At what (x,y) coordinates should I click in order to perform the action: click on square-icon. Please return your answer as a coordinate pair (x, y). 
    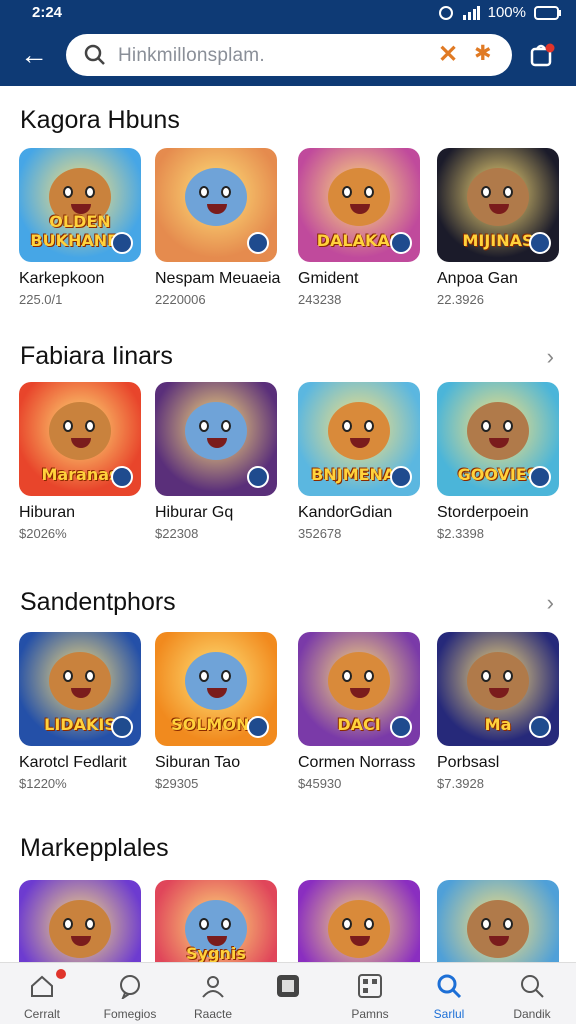
    Looking at the image, I should click on (288, 986).